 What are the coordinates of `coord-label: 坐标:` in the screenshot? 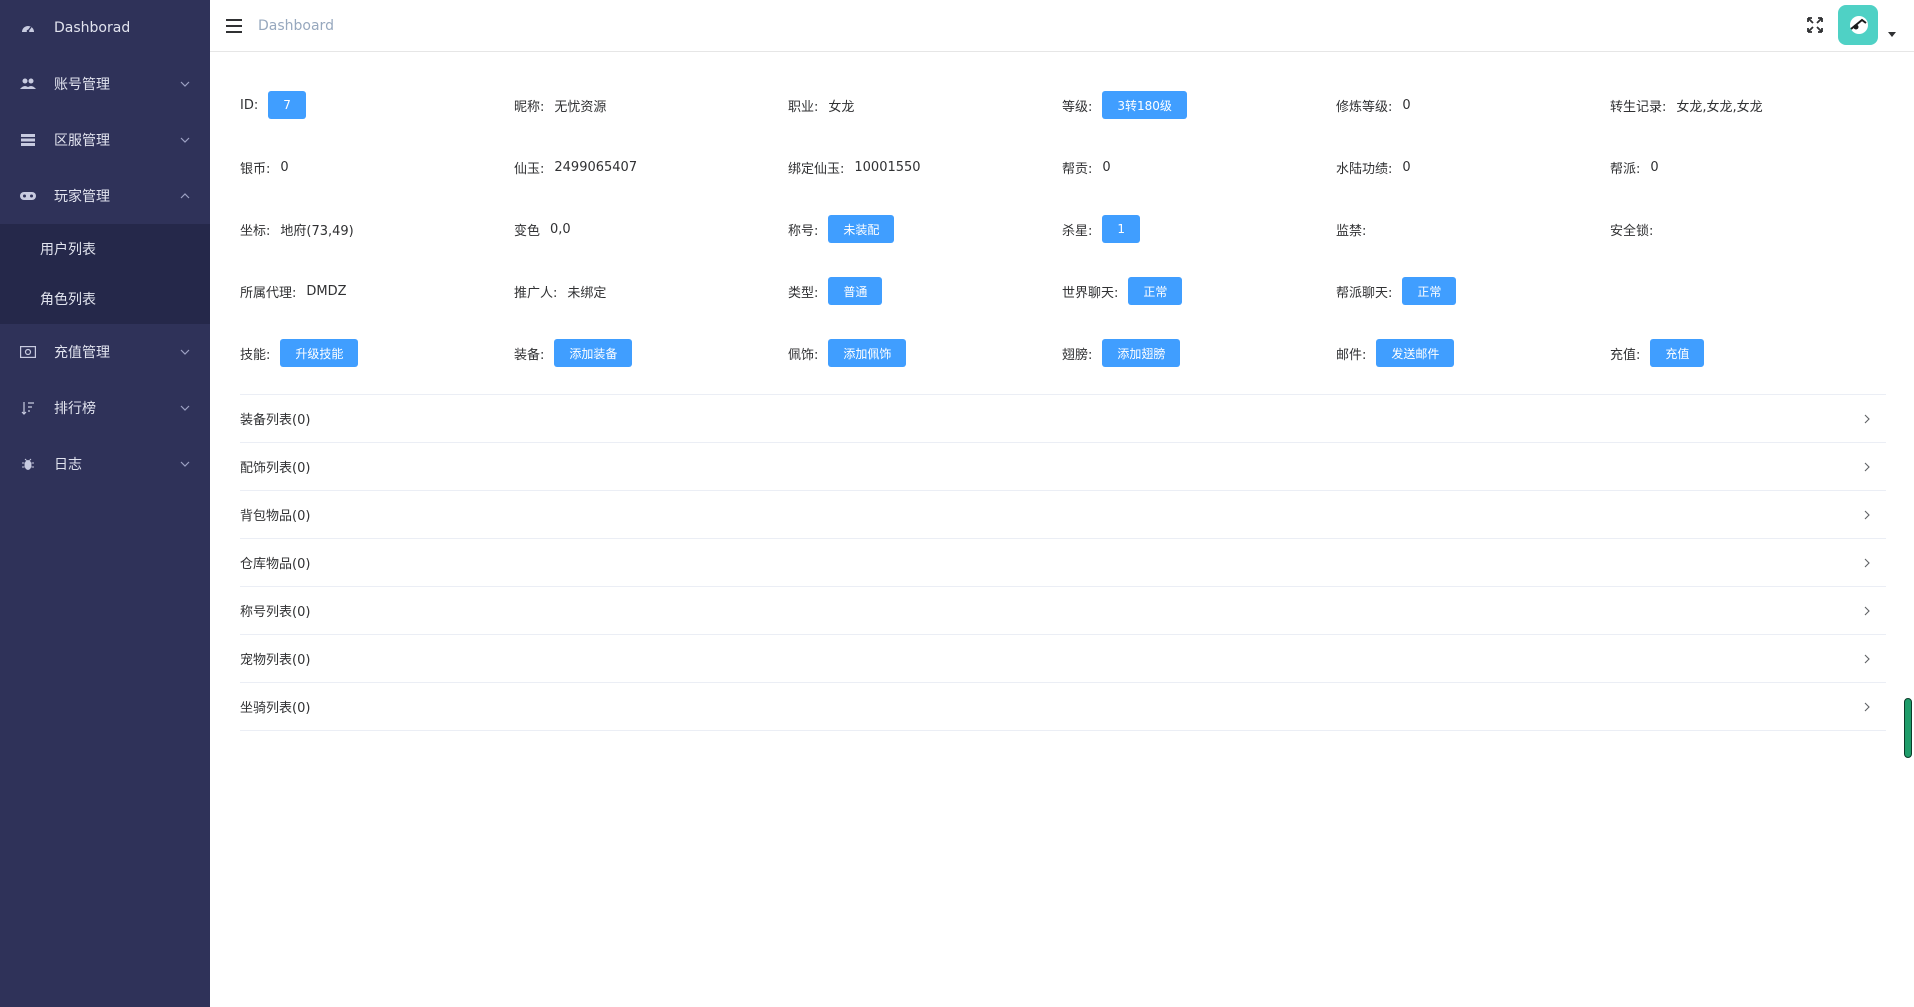 It's located at (255, 231).